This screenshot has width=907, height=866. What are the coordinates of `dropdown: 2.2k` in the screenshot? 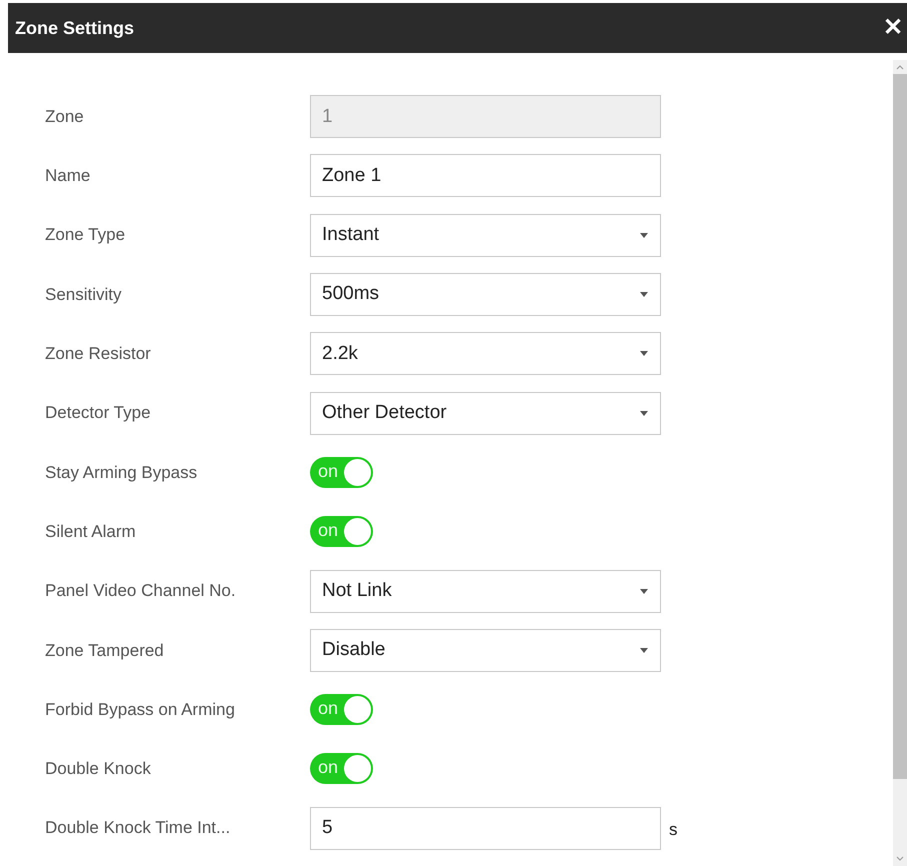 It's located at (485, 354).